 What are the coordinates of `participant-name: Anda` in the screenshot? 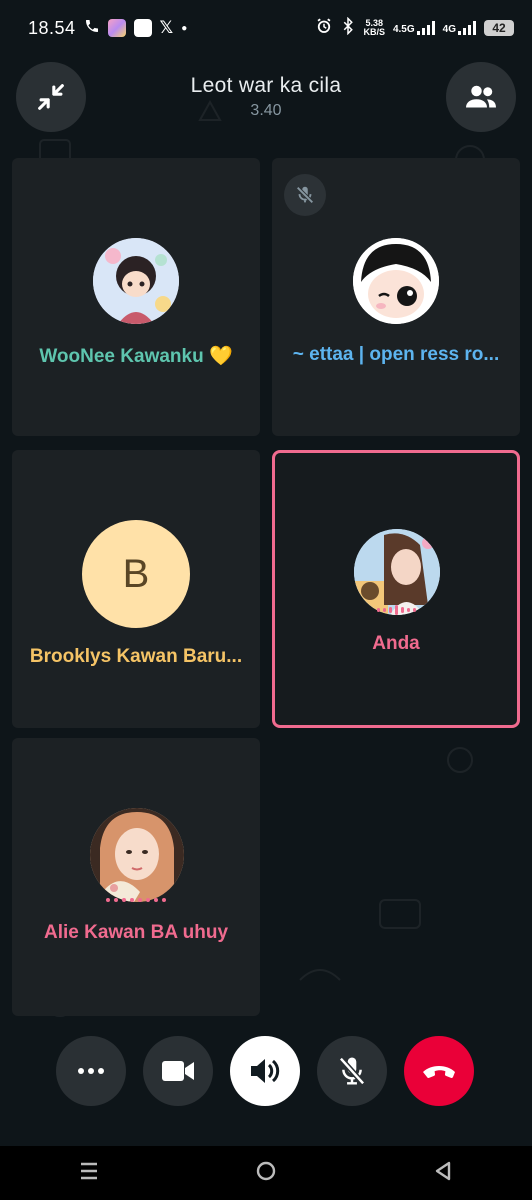 It's located at (396, 643).